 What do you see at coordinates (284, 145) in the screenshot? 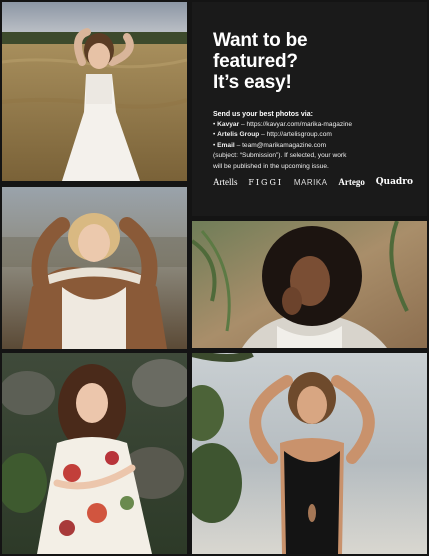
I see `channel-link: team@marikamagazine.com` at bounding box center [284, 145].